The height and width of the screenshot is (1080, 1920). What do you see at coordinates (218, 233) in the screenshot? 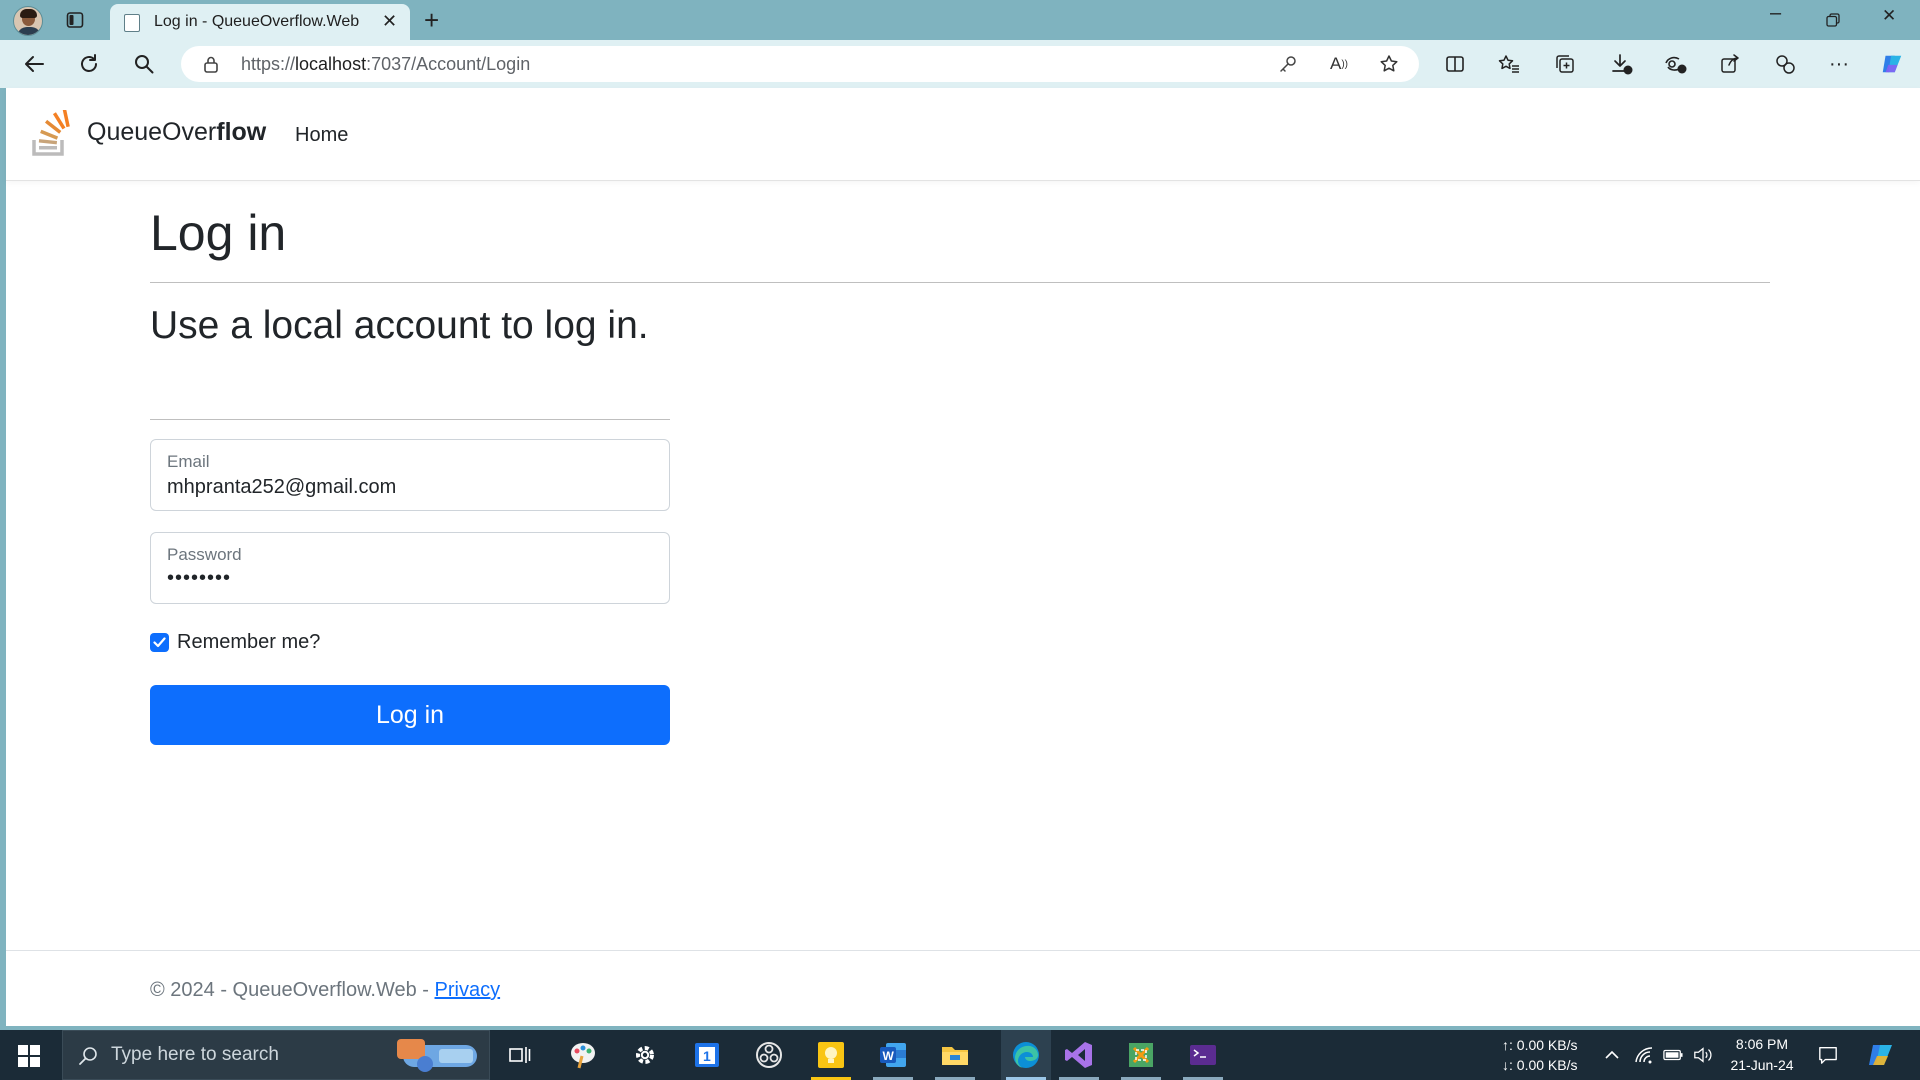
I see `page-title: Log in` at bounding box center [218, 233].